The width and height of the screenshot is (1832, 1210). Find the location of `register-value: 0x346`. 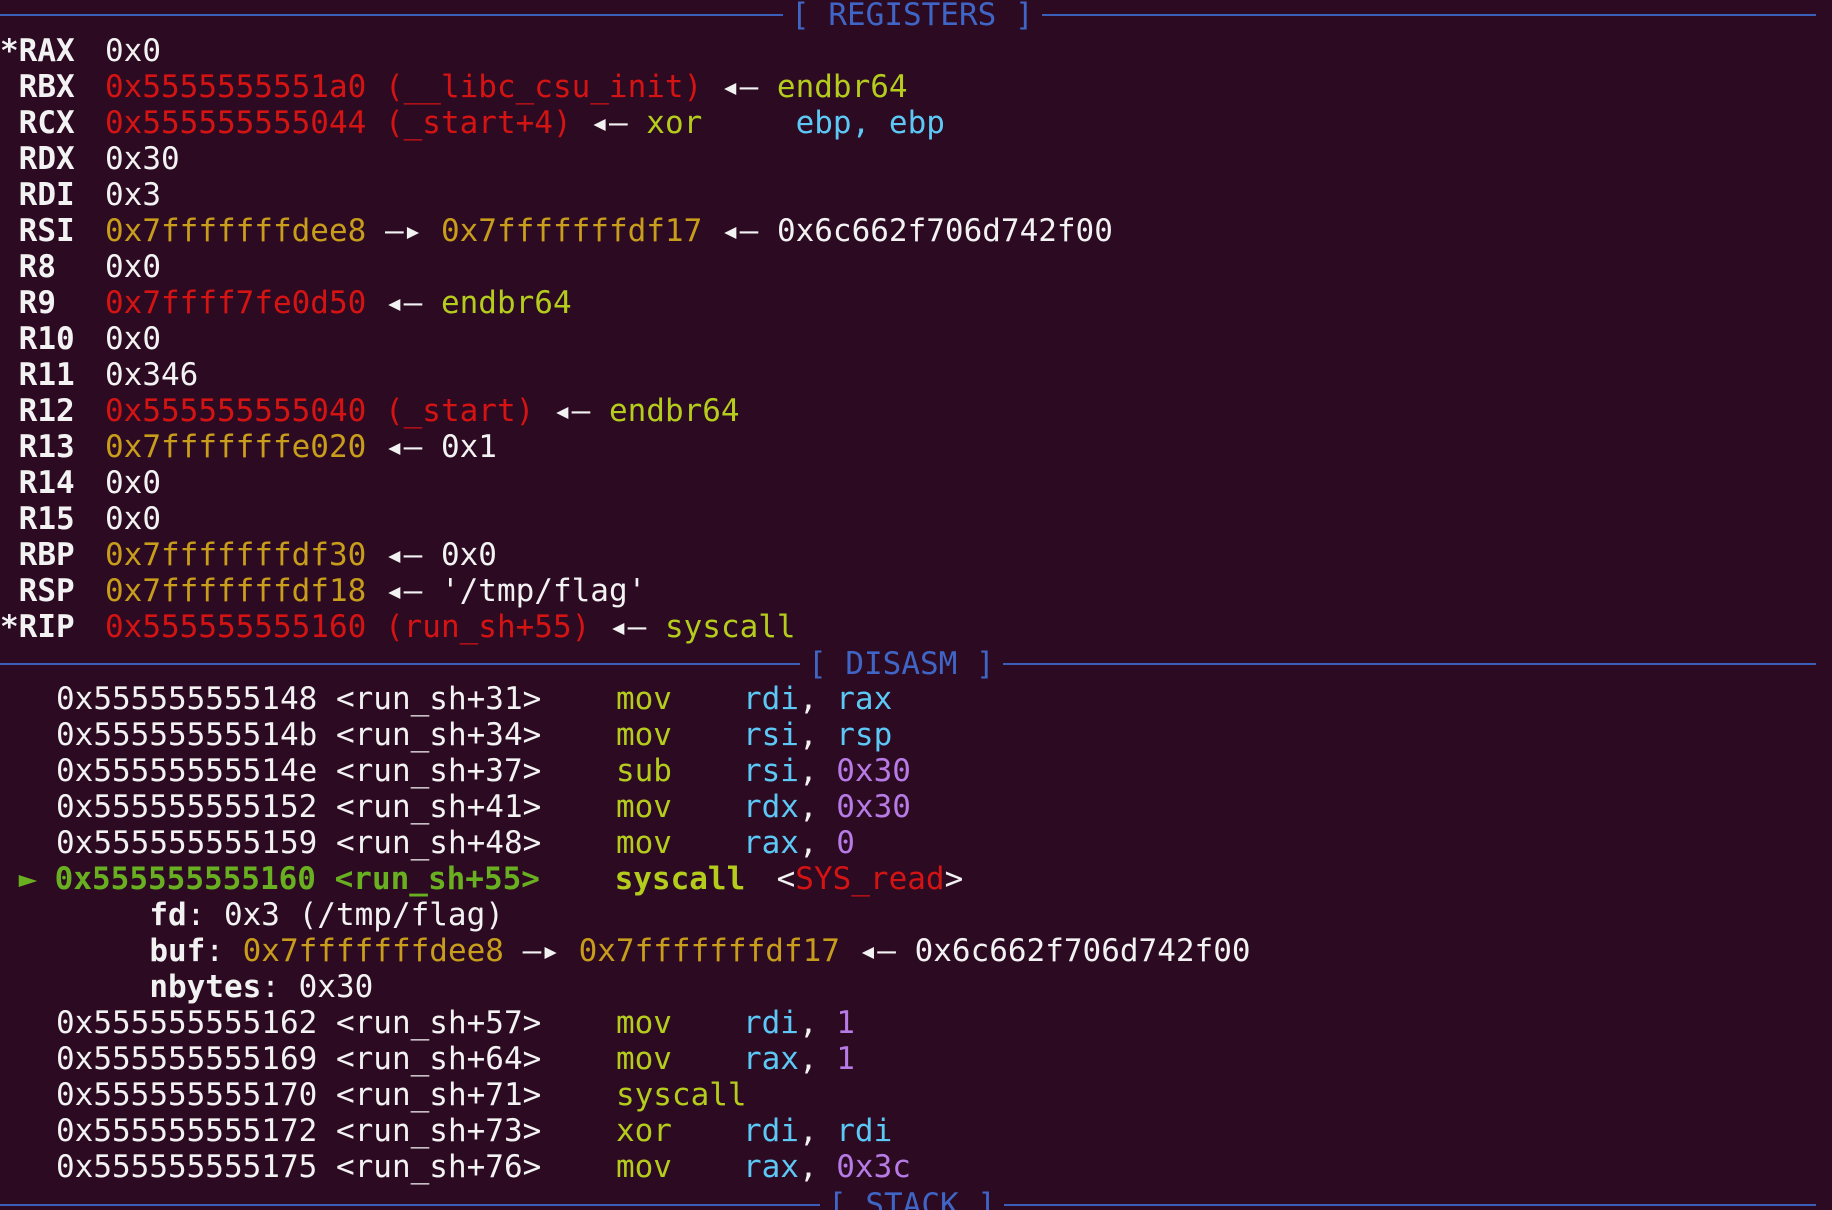

register-value: 0x346 is located at coordinates (152, 375).